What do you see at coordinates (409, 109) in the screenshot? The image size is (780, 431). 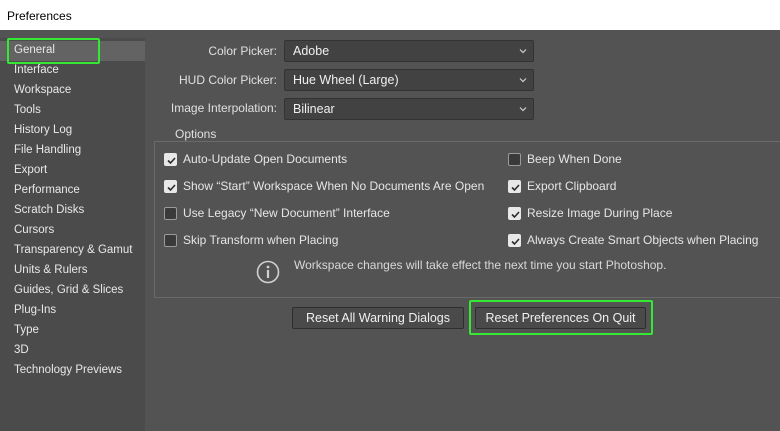 I see `image-interpolation-select: Bilinear` at bounding box center [409, 109].